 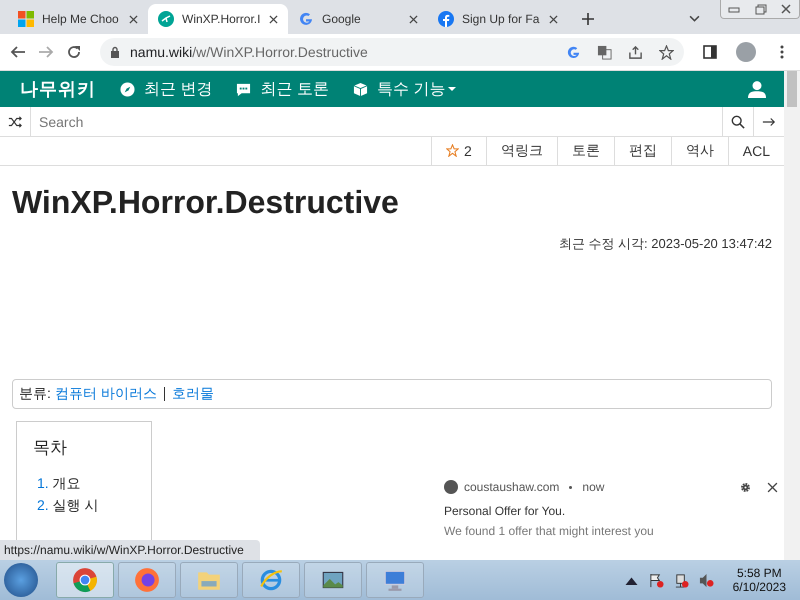 I want to click on start-button, so click(x=21, y=580).